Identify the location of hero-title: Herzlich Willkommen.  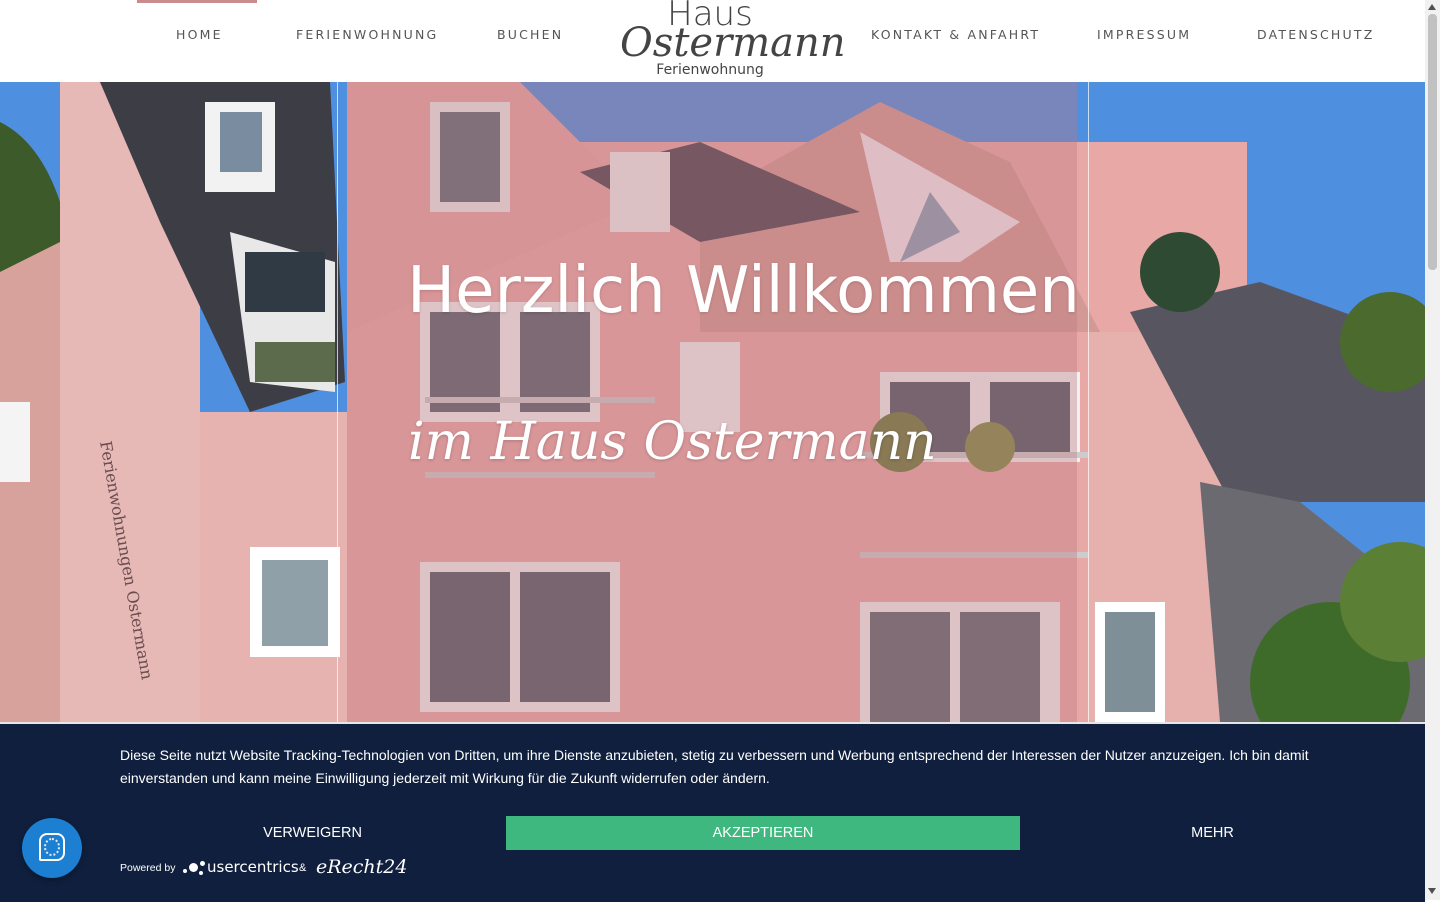
(743, 291).